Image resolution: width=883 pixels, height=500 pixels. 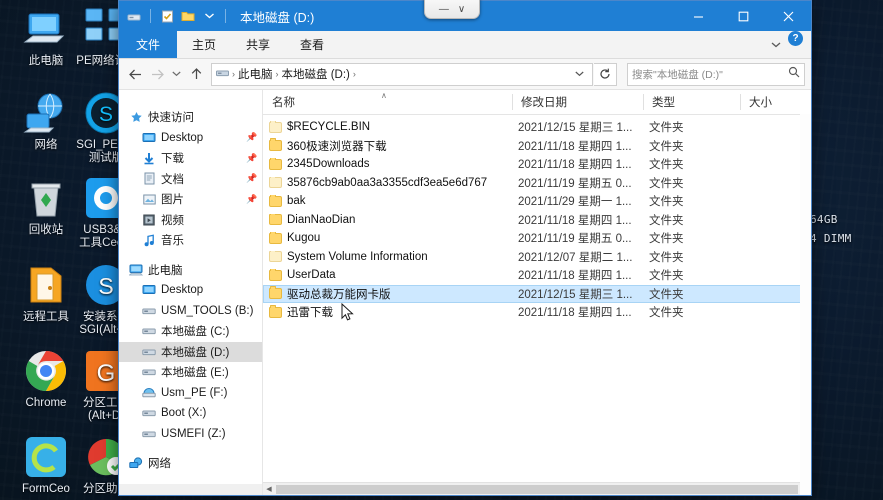 I want to click on scroll-thumb, so click(x=537, y=489).